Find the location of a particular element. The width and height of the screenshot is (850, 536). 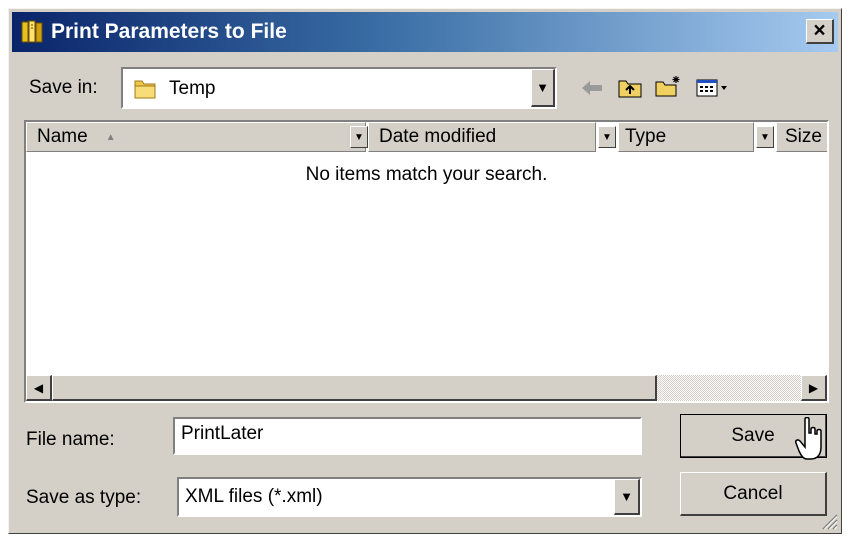

save-as-type-value: XML files (*.xml) is located at coordinates (254, 496).